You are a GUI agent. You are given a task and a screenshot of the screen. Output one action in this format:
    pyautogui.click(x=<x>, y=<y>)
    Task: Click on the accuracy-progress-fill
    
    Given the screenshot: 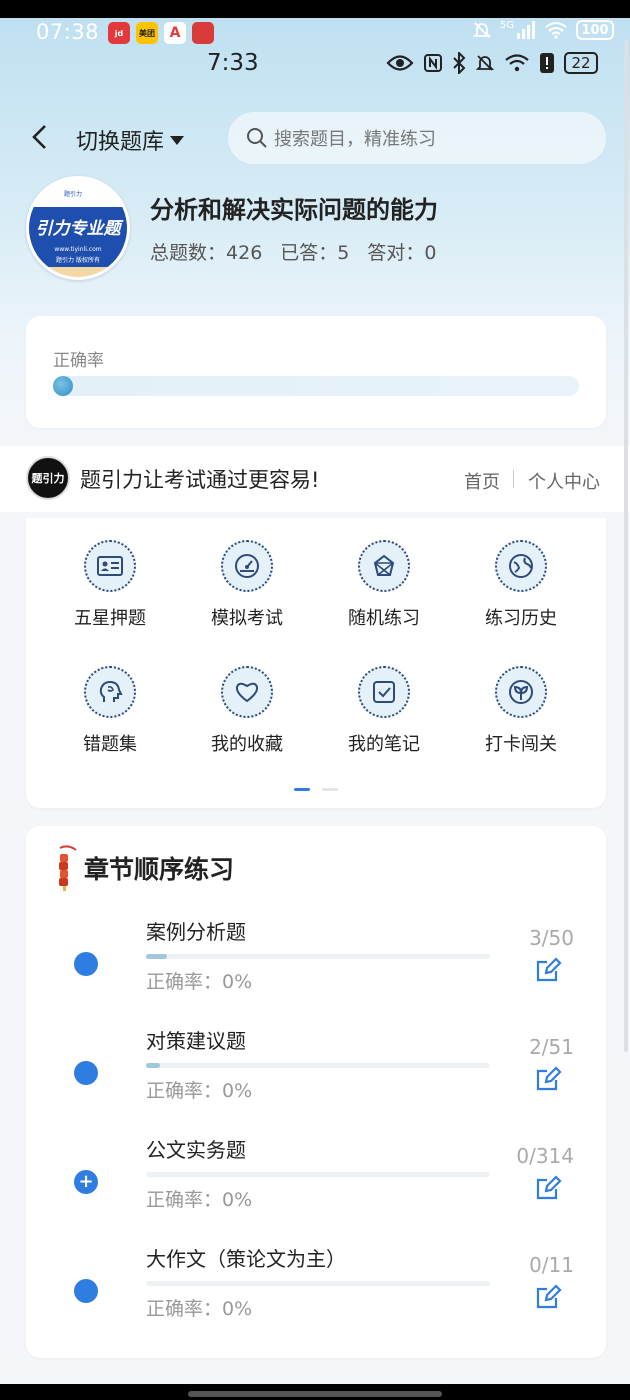 What is the action you would take?
    pyautogui.click(x=63, y=386)
    